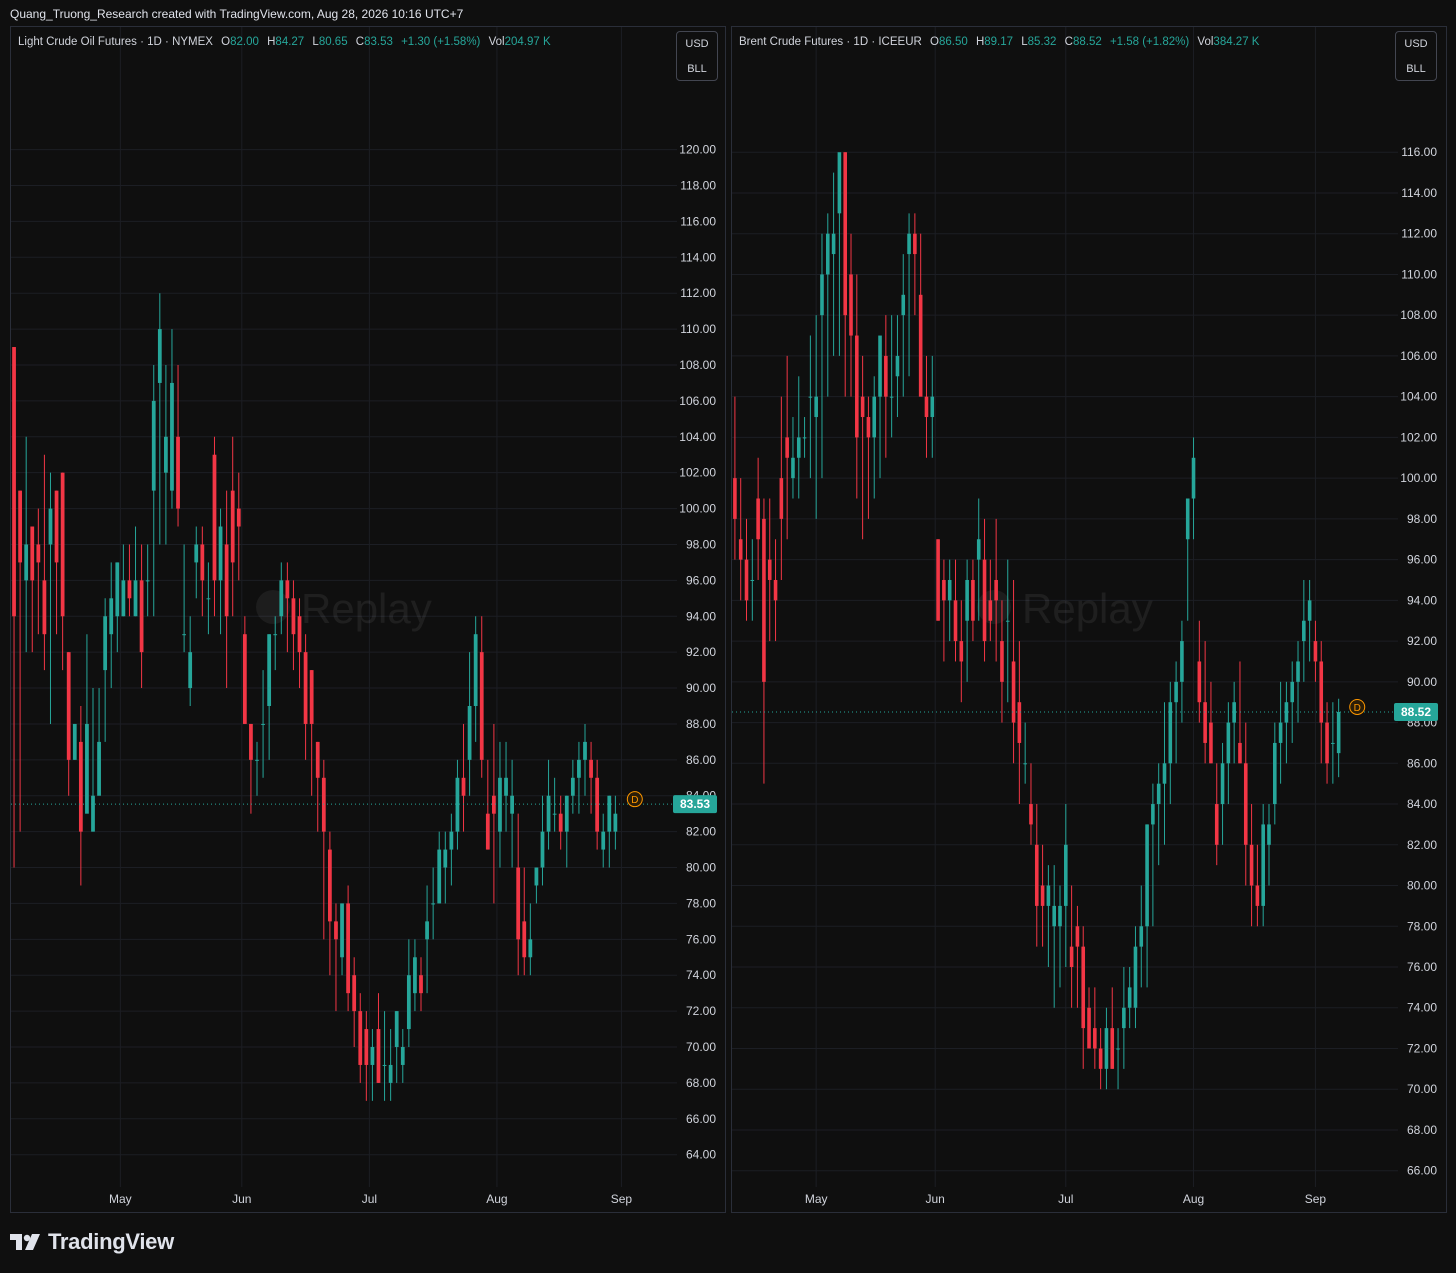 The image size is (1456, 1273). What do you see at coordinates (1419, 234) in the screenshot?
I see `y-tick-label: 112.00` at bounding box center [1419, 234].